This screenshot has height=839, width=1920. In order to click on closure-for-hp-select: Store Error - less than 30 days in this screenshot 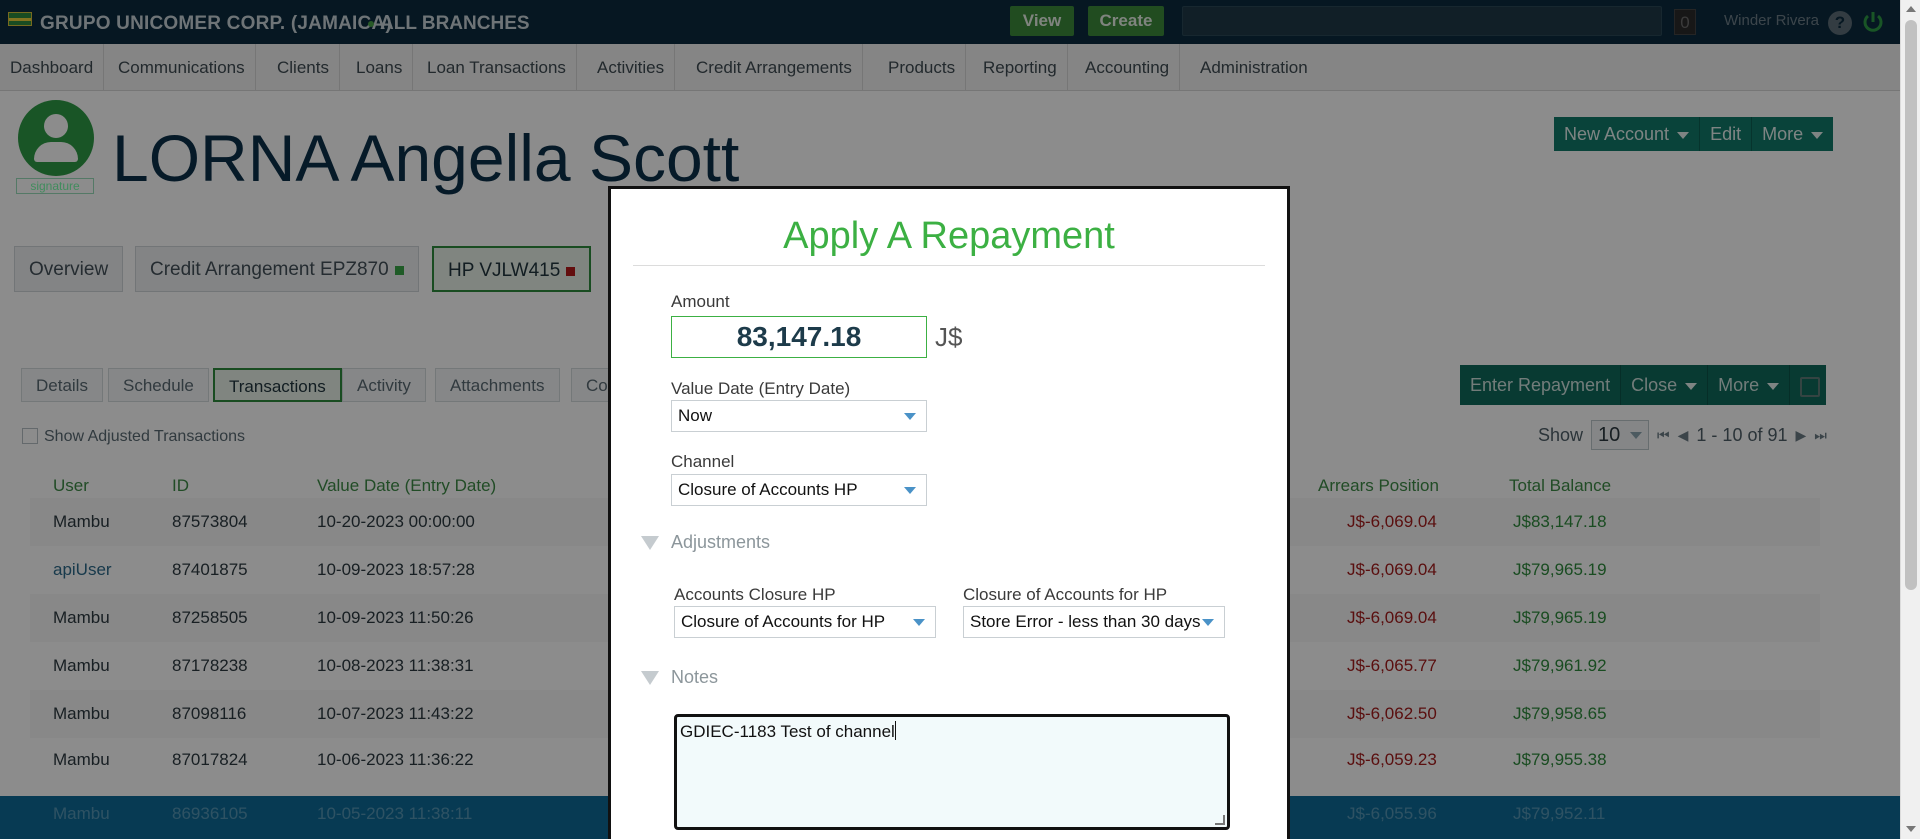, I will do `click(1094, 622)`.